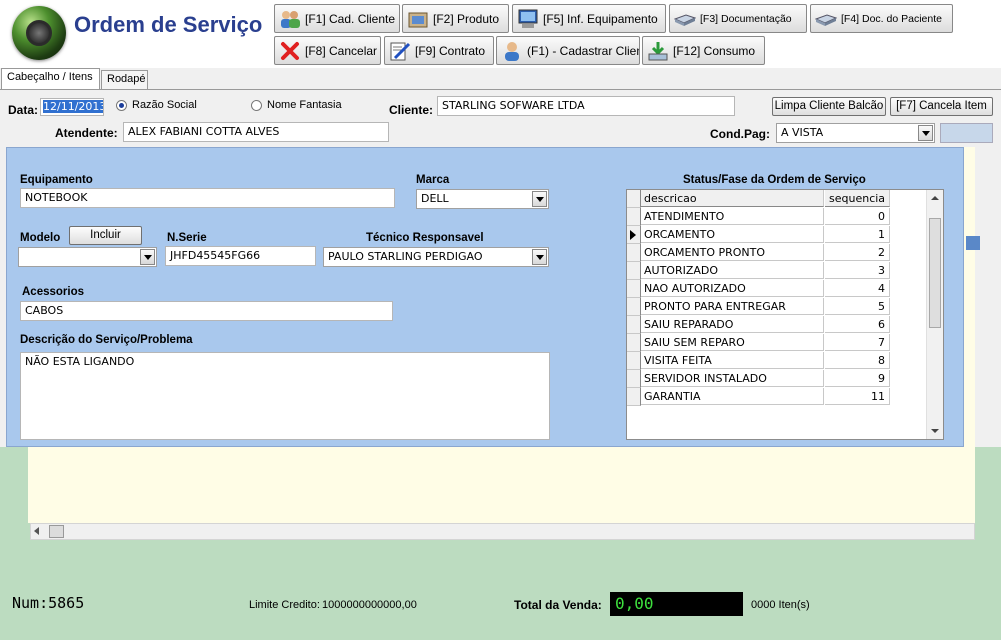 The width and height of the screenshot is (1001, 640). I want to click on cell-descricao: SERVIDOR INSTALADO, so click(732, 378).